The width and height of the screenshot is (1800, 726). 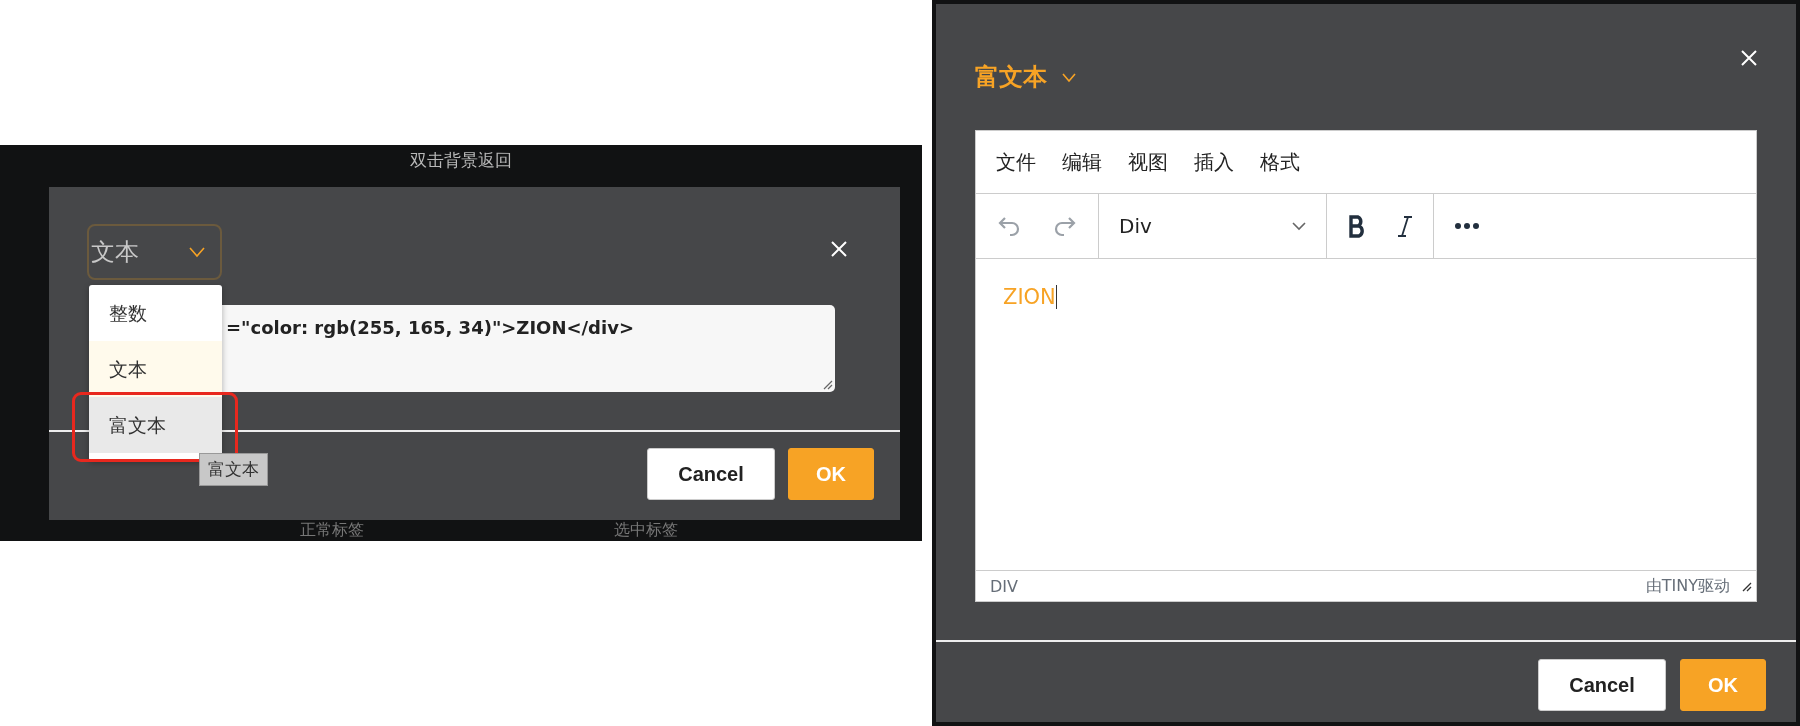 What do you see at coordinates (332, 530) in the screenshot?
I see `background-tab-label: 正常标签` at bounding box center [332, 530].